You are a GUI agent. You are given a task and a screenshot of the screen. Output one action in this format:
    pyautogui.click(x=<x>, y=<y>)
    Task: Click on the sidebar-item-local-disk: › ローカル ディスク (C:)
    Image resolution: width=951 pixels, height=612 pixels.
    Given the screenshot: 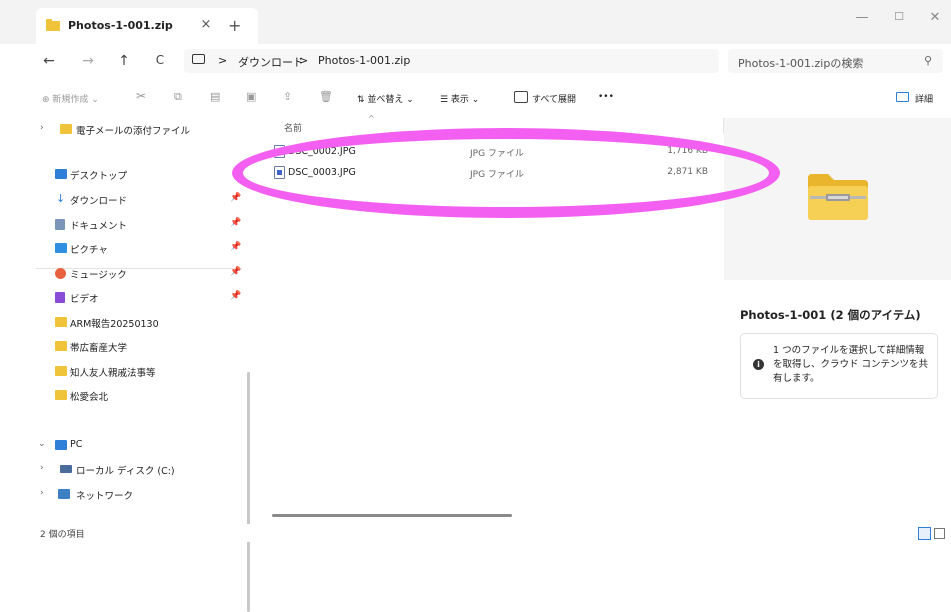 What is the action you would take?
    pyautogui.click(x=125, y=470)
    